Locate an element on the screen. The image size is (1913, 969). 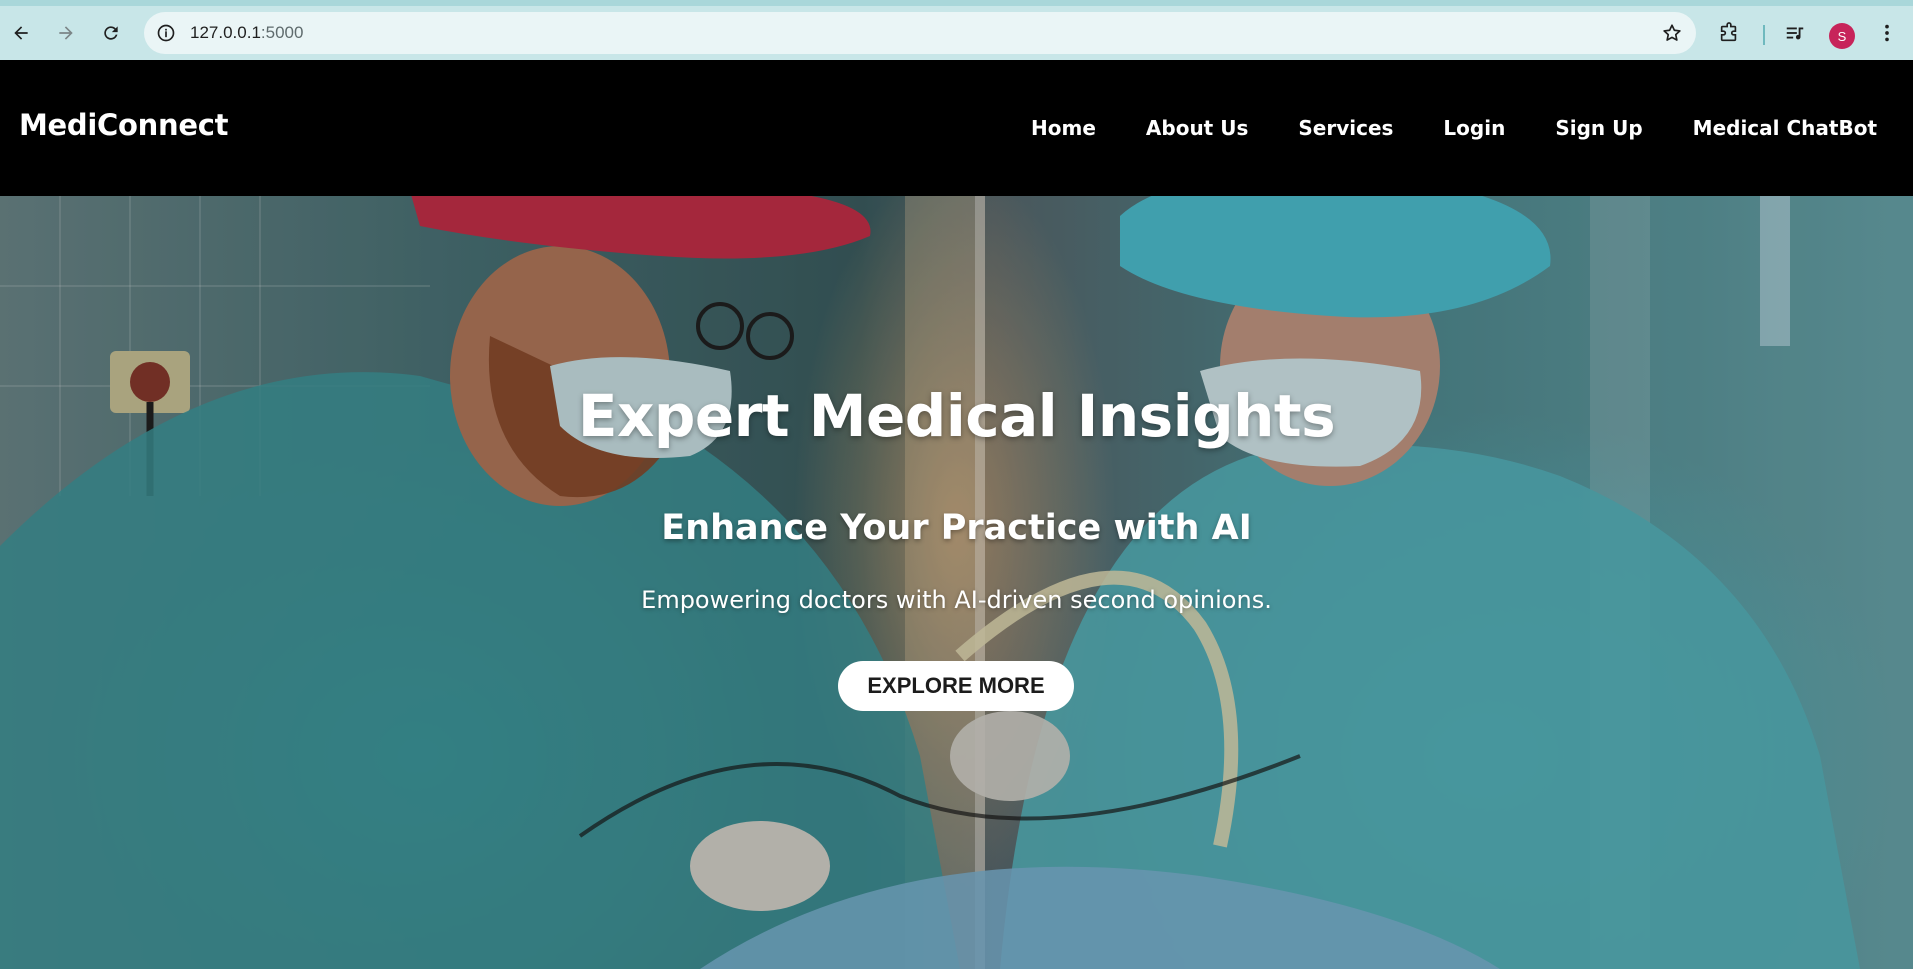
nav-link-medical-chatbot: Medical ChatBot is located at coordinates (1785, 128).